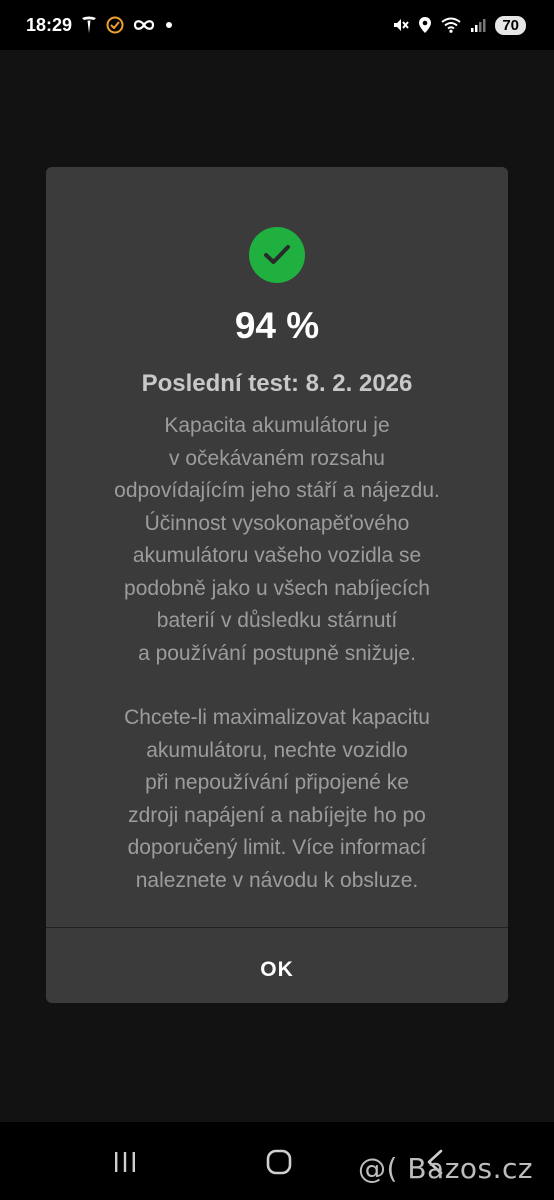  I want to click on ok-button: OK, so click(277, 965).